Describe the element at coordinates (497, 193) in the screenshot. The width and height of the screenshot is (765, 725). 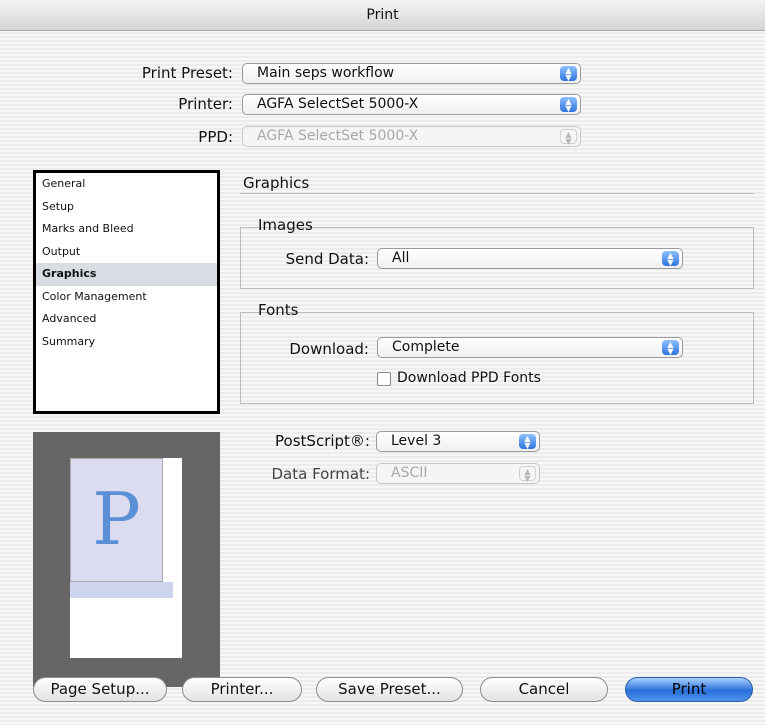
I see `panel-divider` at that location.